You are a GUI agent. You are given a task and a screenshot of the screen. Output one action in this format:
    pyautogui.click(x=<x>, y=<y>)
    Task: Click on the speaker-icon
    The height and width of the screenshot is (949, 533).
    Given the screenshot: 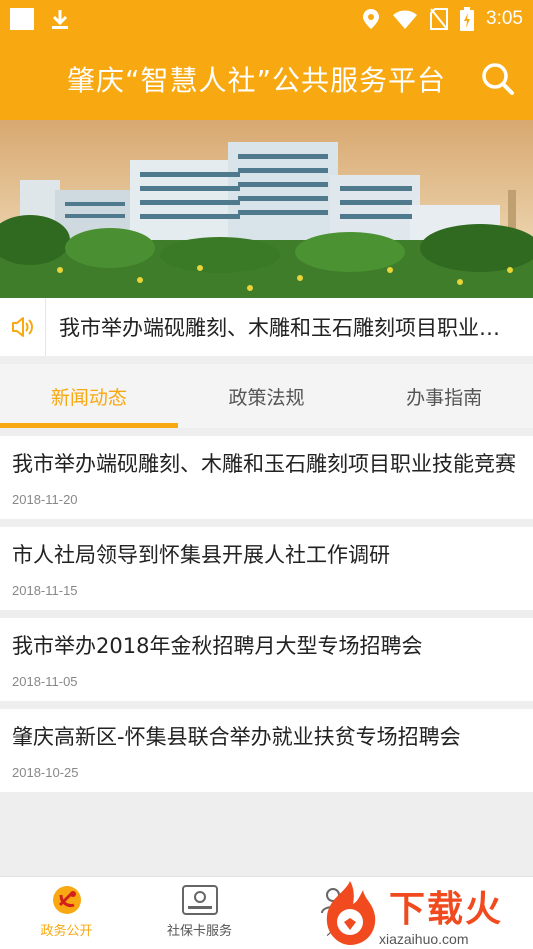 What is the action you would take?
    pyautogui.click(x=22, y=327)
    